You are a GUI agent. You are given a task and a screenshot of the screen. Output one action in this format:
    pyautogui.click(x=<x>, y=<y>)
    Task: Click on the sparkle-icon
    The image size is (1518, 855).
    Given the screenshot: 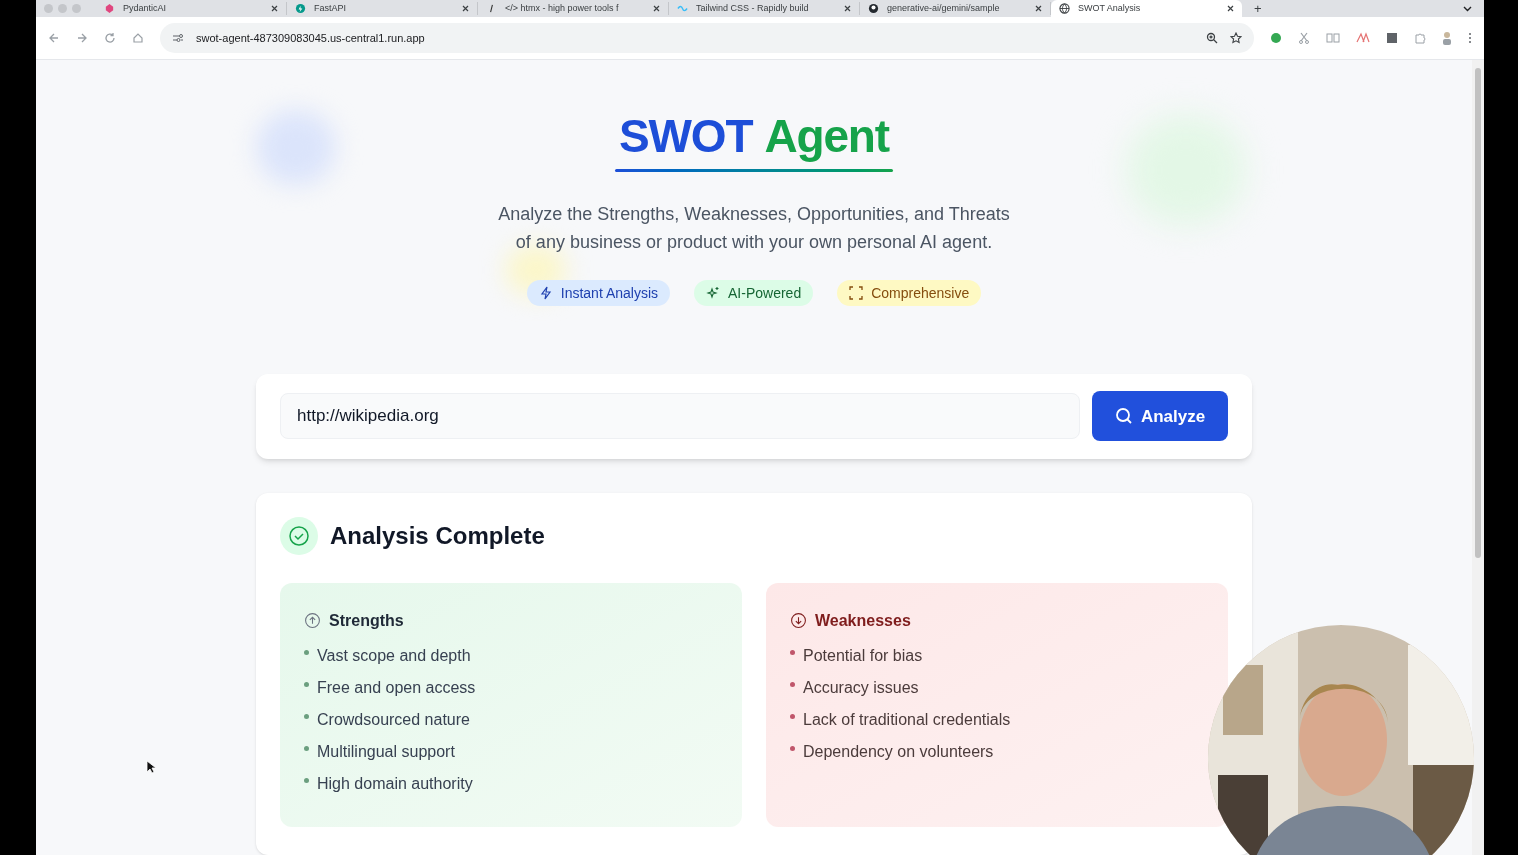 What is the action you would take?
    pyautogui.click(x=713, y=293)
    